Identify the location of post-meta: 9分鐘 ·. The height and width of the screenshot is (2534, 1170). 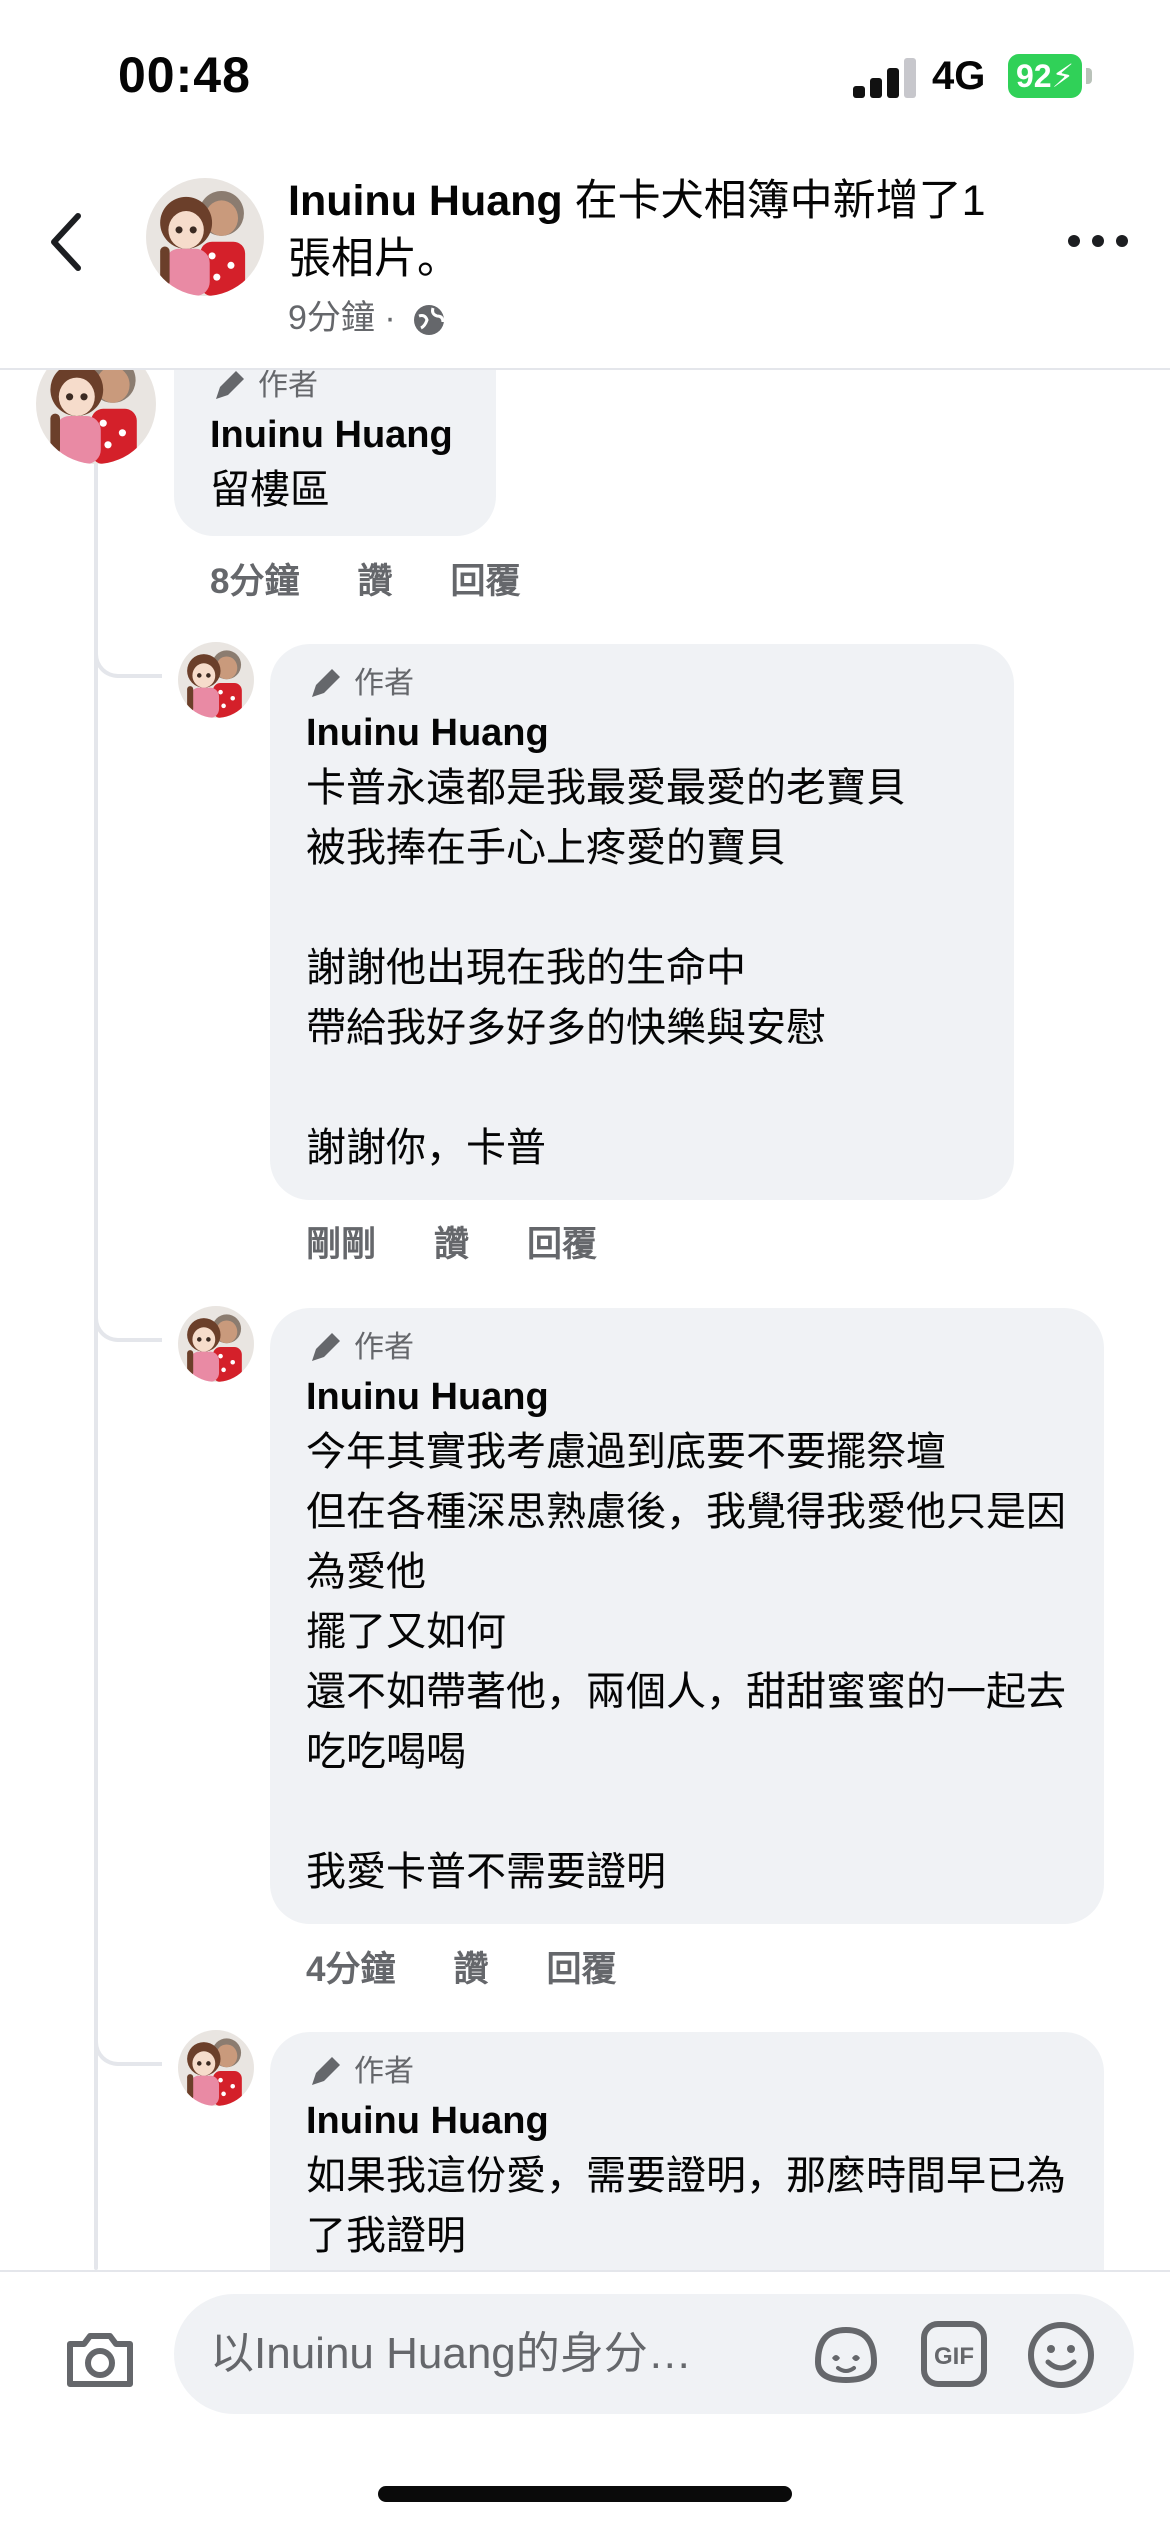
(367, 314).